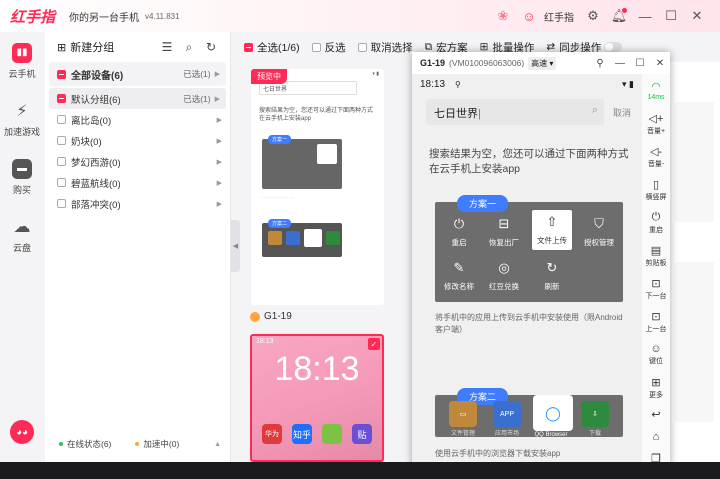  Describe the element at coordinates (167, 47) in the screenshot. I see `sort-icon: ☰` at that location.